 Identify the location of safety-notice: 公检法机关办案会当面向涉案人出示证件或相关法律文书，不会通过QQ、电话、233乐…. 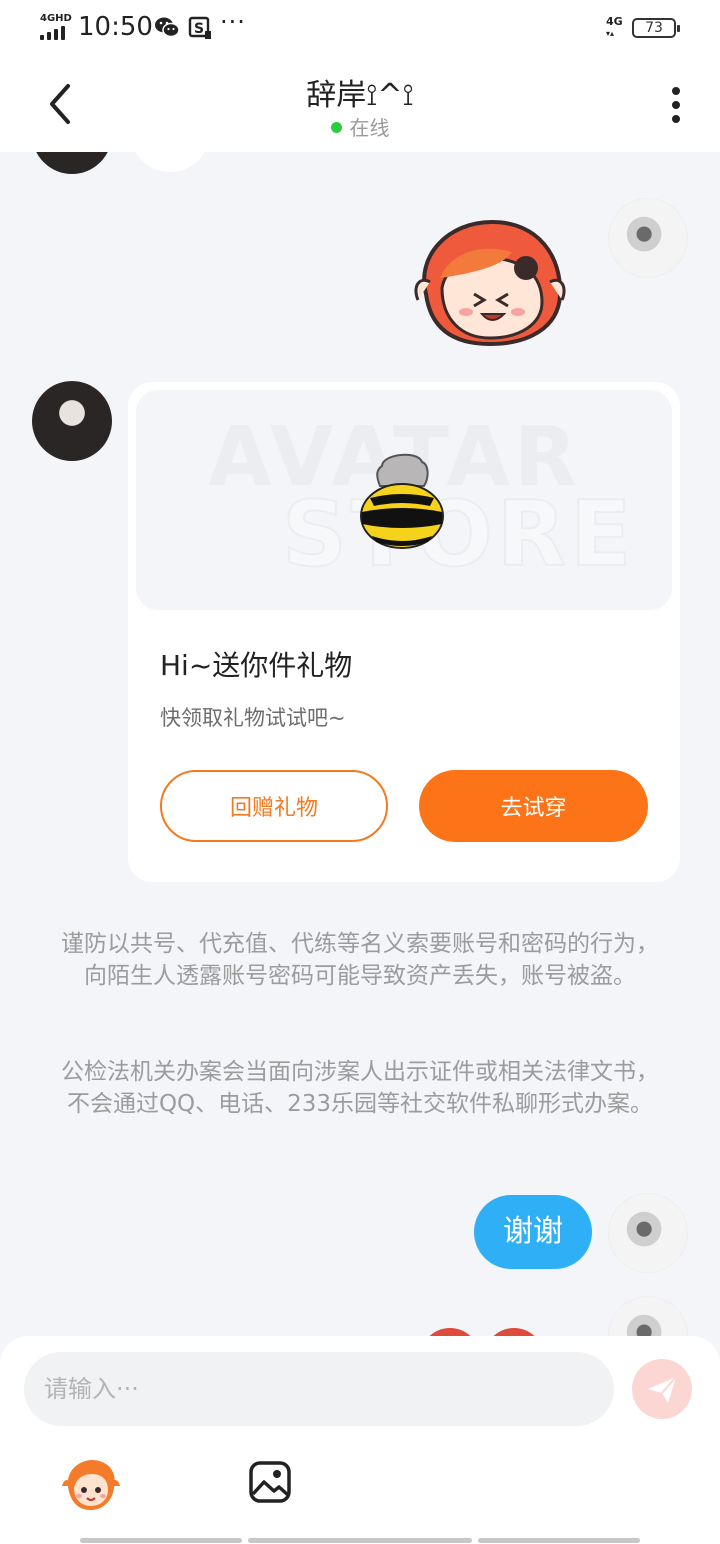
(360, 1088).